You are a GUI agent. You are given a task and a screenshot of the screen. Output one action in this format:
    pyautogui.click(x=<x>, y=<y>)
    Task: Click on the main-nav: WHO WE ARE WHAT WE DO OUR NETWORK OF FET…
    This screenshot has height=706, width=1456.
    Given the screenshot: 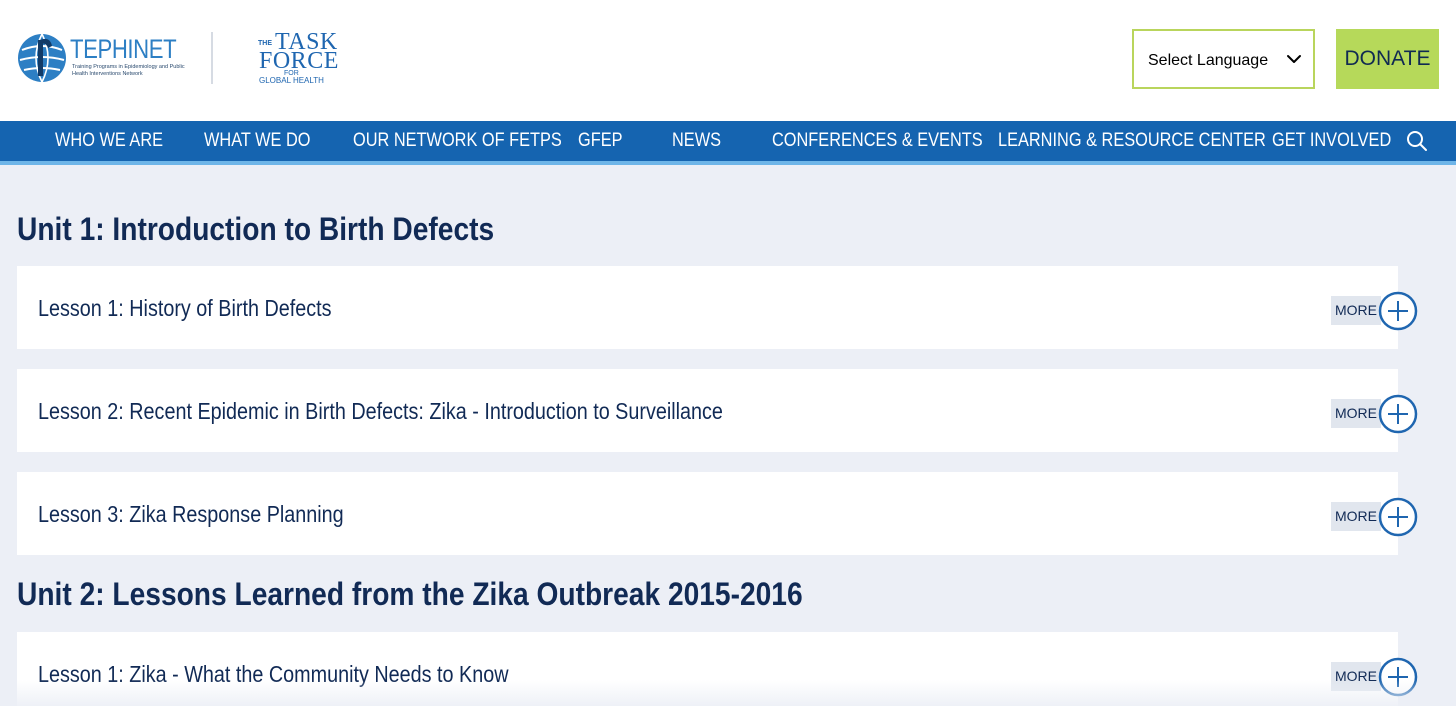 What is the action you would take?
    pyautogui.click(x=728, y=143)
    